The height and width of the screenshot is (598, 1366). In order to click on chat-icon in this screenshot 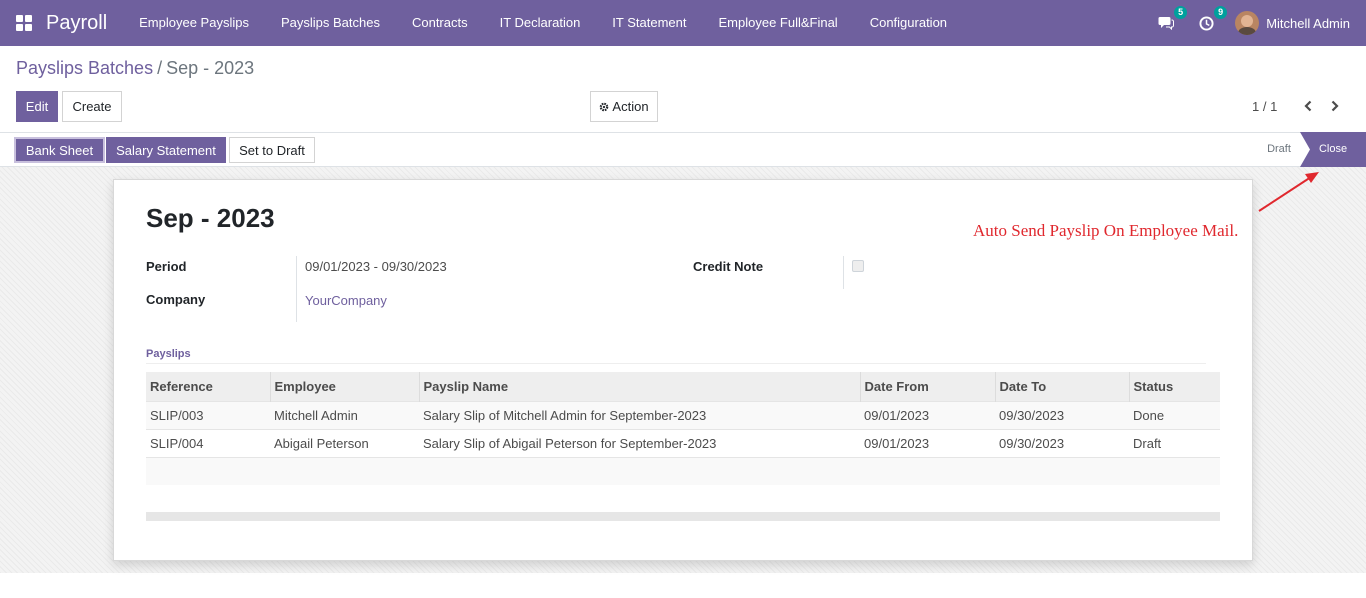, I will do `click(1166, 23)`.